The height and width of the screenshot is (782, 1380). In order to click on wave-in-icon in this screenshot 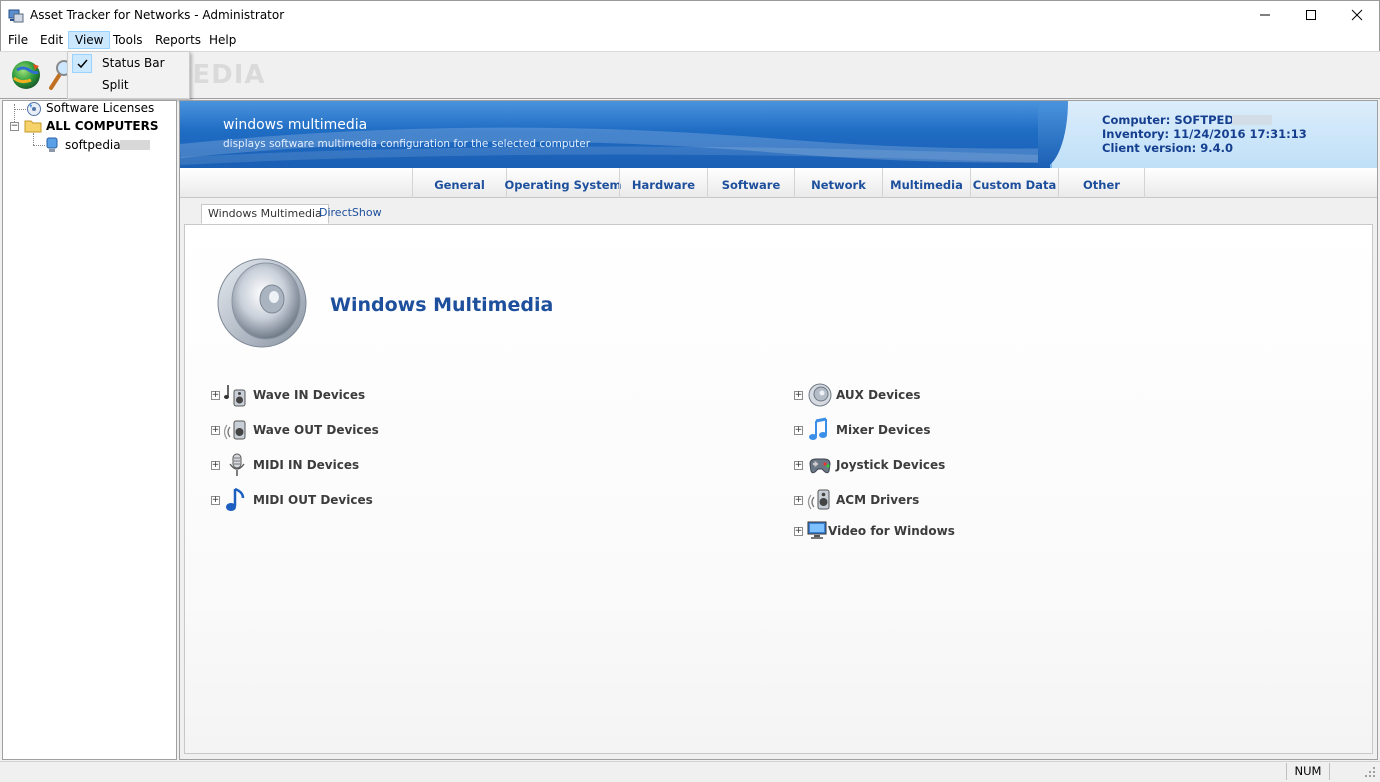, I will do `click(236, 395)`.